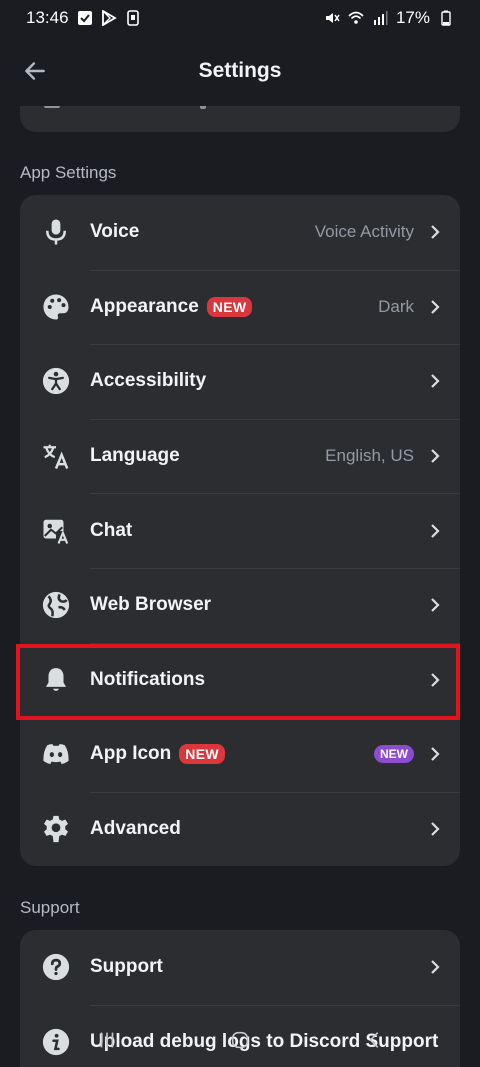 This screenshot has height=1067, width=480. What do you see at coordinates (56, 680) in the screenshot?
I see `bell-icon` at bounding box center [56, 680].